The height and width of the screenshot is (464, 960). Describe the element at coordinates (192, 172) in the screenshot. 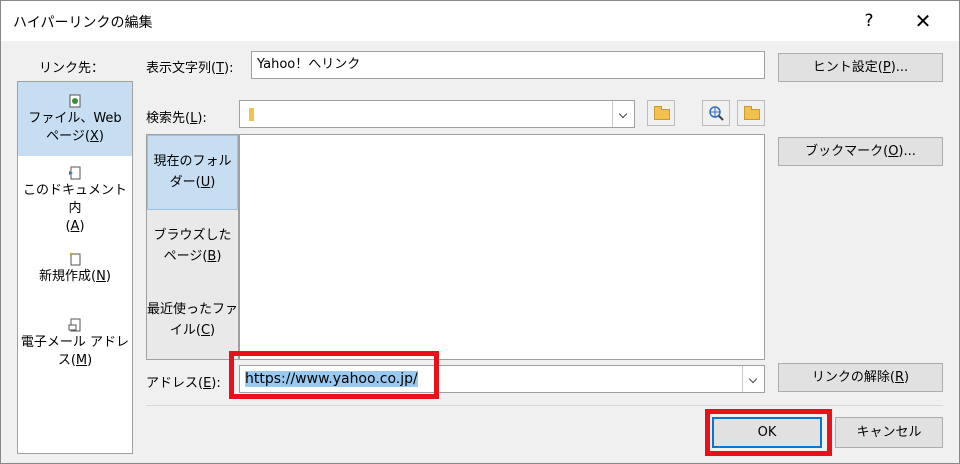

I see `current-folder-tab: 現在のフォル ダー(U)` at that location.